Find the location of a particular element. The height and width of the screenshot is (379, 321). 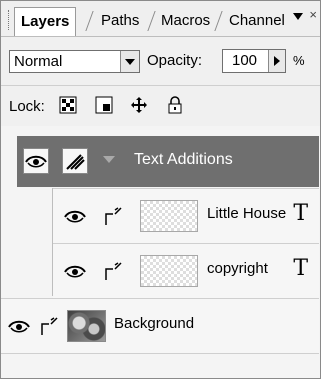

layer-row-copyright: copyright T is located at coordinates (186, 270).